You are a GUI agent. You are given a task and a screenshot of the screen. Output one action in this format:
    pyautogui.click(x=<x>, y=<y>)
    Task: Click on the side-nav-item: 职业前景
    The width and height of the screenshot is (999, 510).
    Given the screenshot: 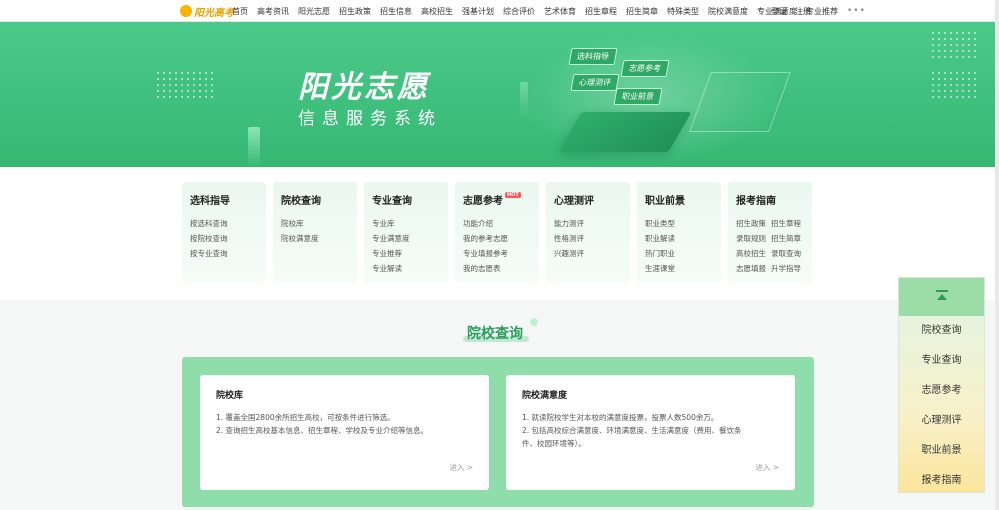 What is the action you would take?
    pyautogui.click(x=941, y=451)
    